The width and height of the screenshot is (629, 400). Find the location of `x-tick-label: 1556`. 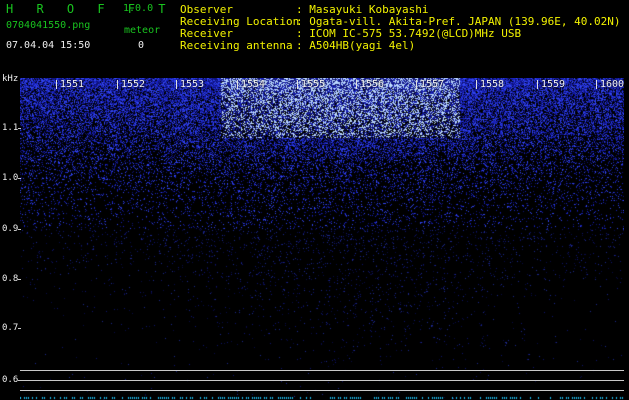

x-tick-label: 1556 is located at coordinates (372, 84).